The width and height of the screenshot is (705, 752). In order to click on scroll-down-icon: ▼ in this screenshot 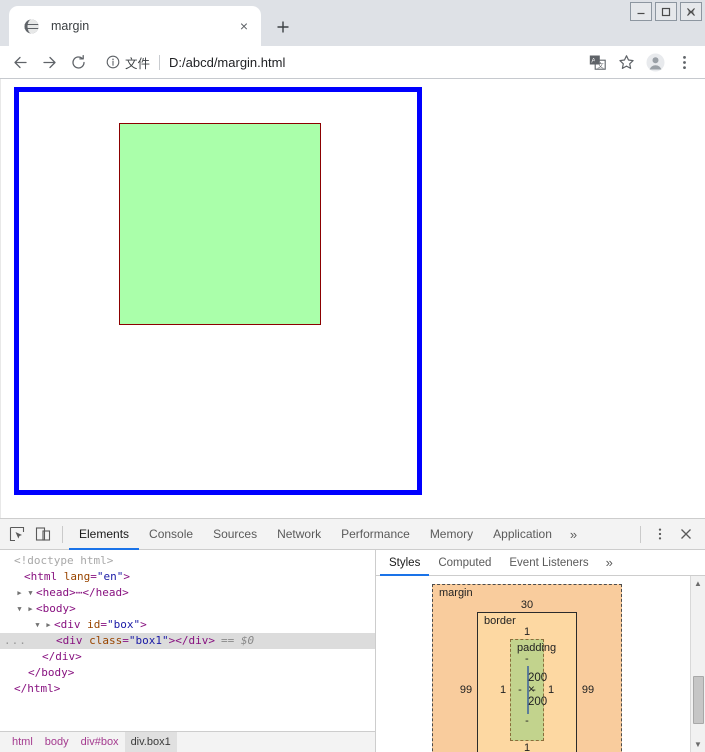, I will do `click(698, 744)`.